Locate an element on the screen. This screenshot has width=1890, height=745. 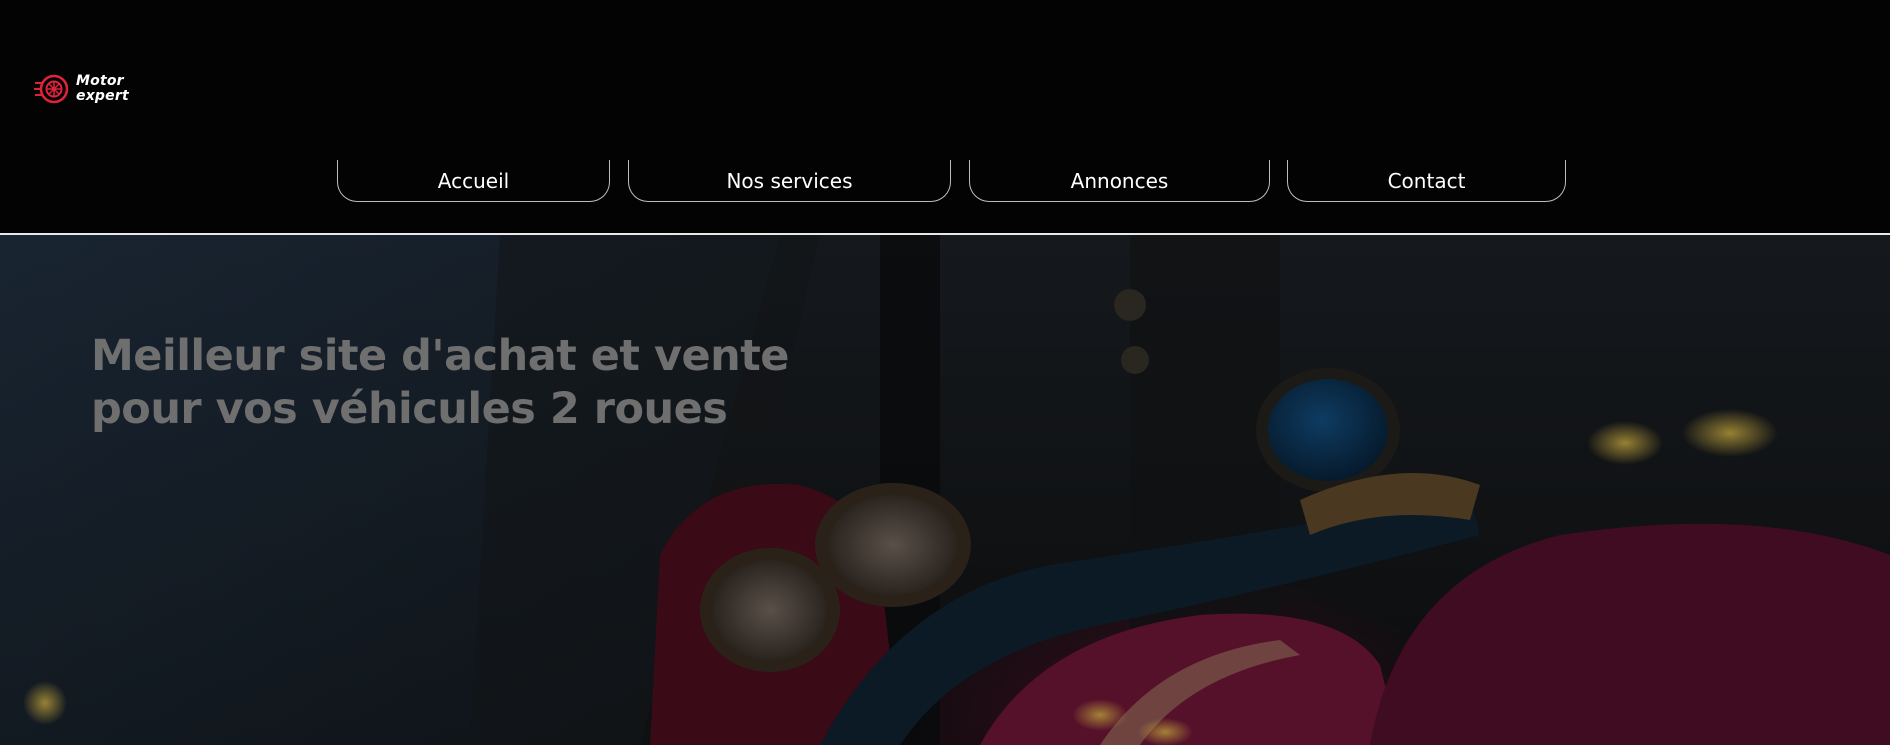
brand-line-1: Motor is located at coordinates (100, 81).